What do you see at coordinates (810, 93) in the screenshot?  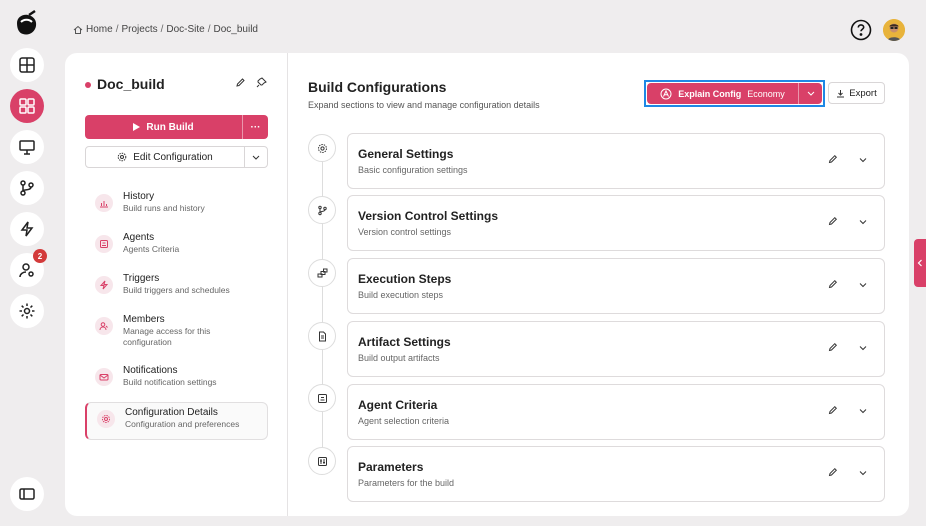 I see `explain-dropdown-button` at bounding box center [810, 93].